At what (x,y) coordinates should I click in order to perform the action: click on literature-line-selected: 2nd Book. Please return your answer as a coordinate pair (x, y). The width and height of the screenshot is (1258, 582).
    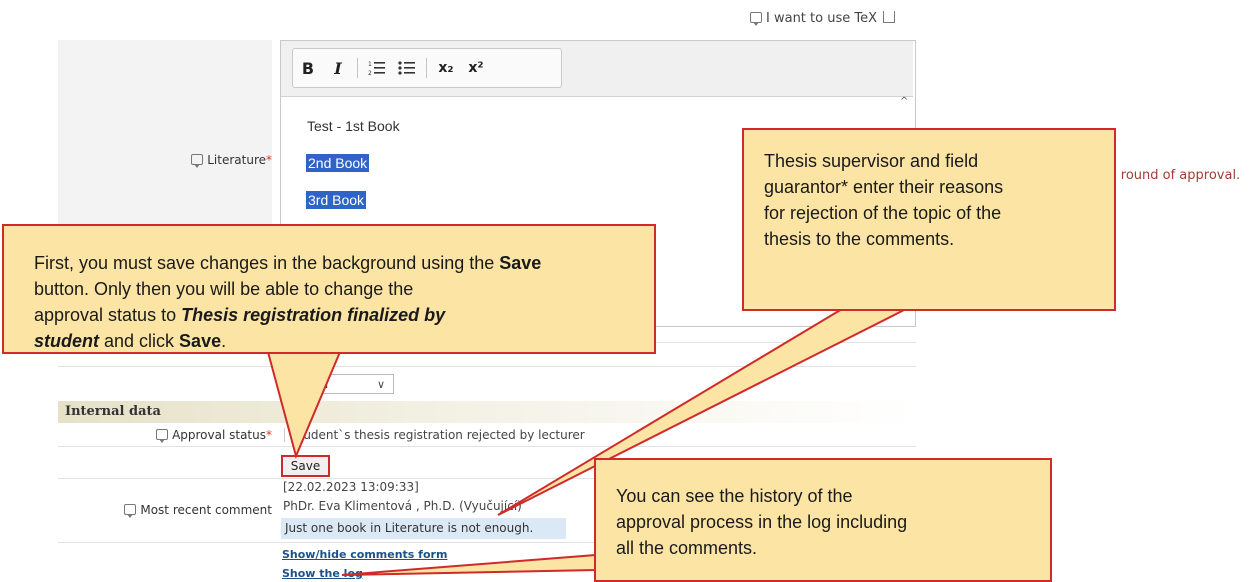
    Looking at the image, I should click on (338, 163).